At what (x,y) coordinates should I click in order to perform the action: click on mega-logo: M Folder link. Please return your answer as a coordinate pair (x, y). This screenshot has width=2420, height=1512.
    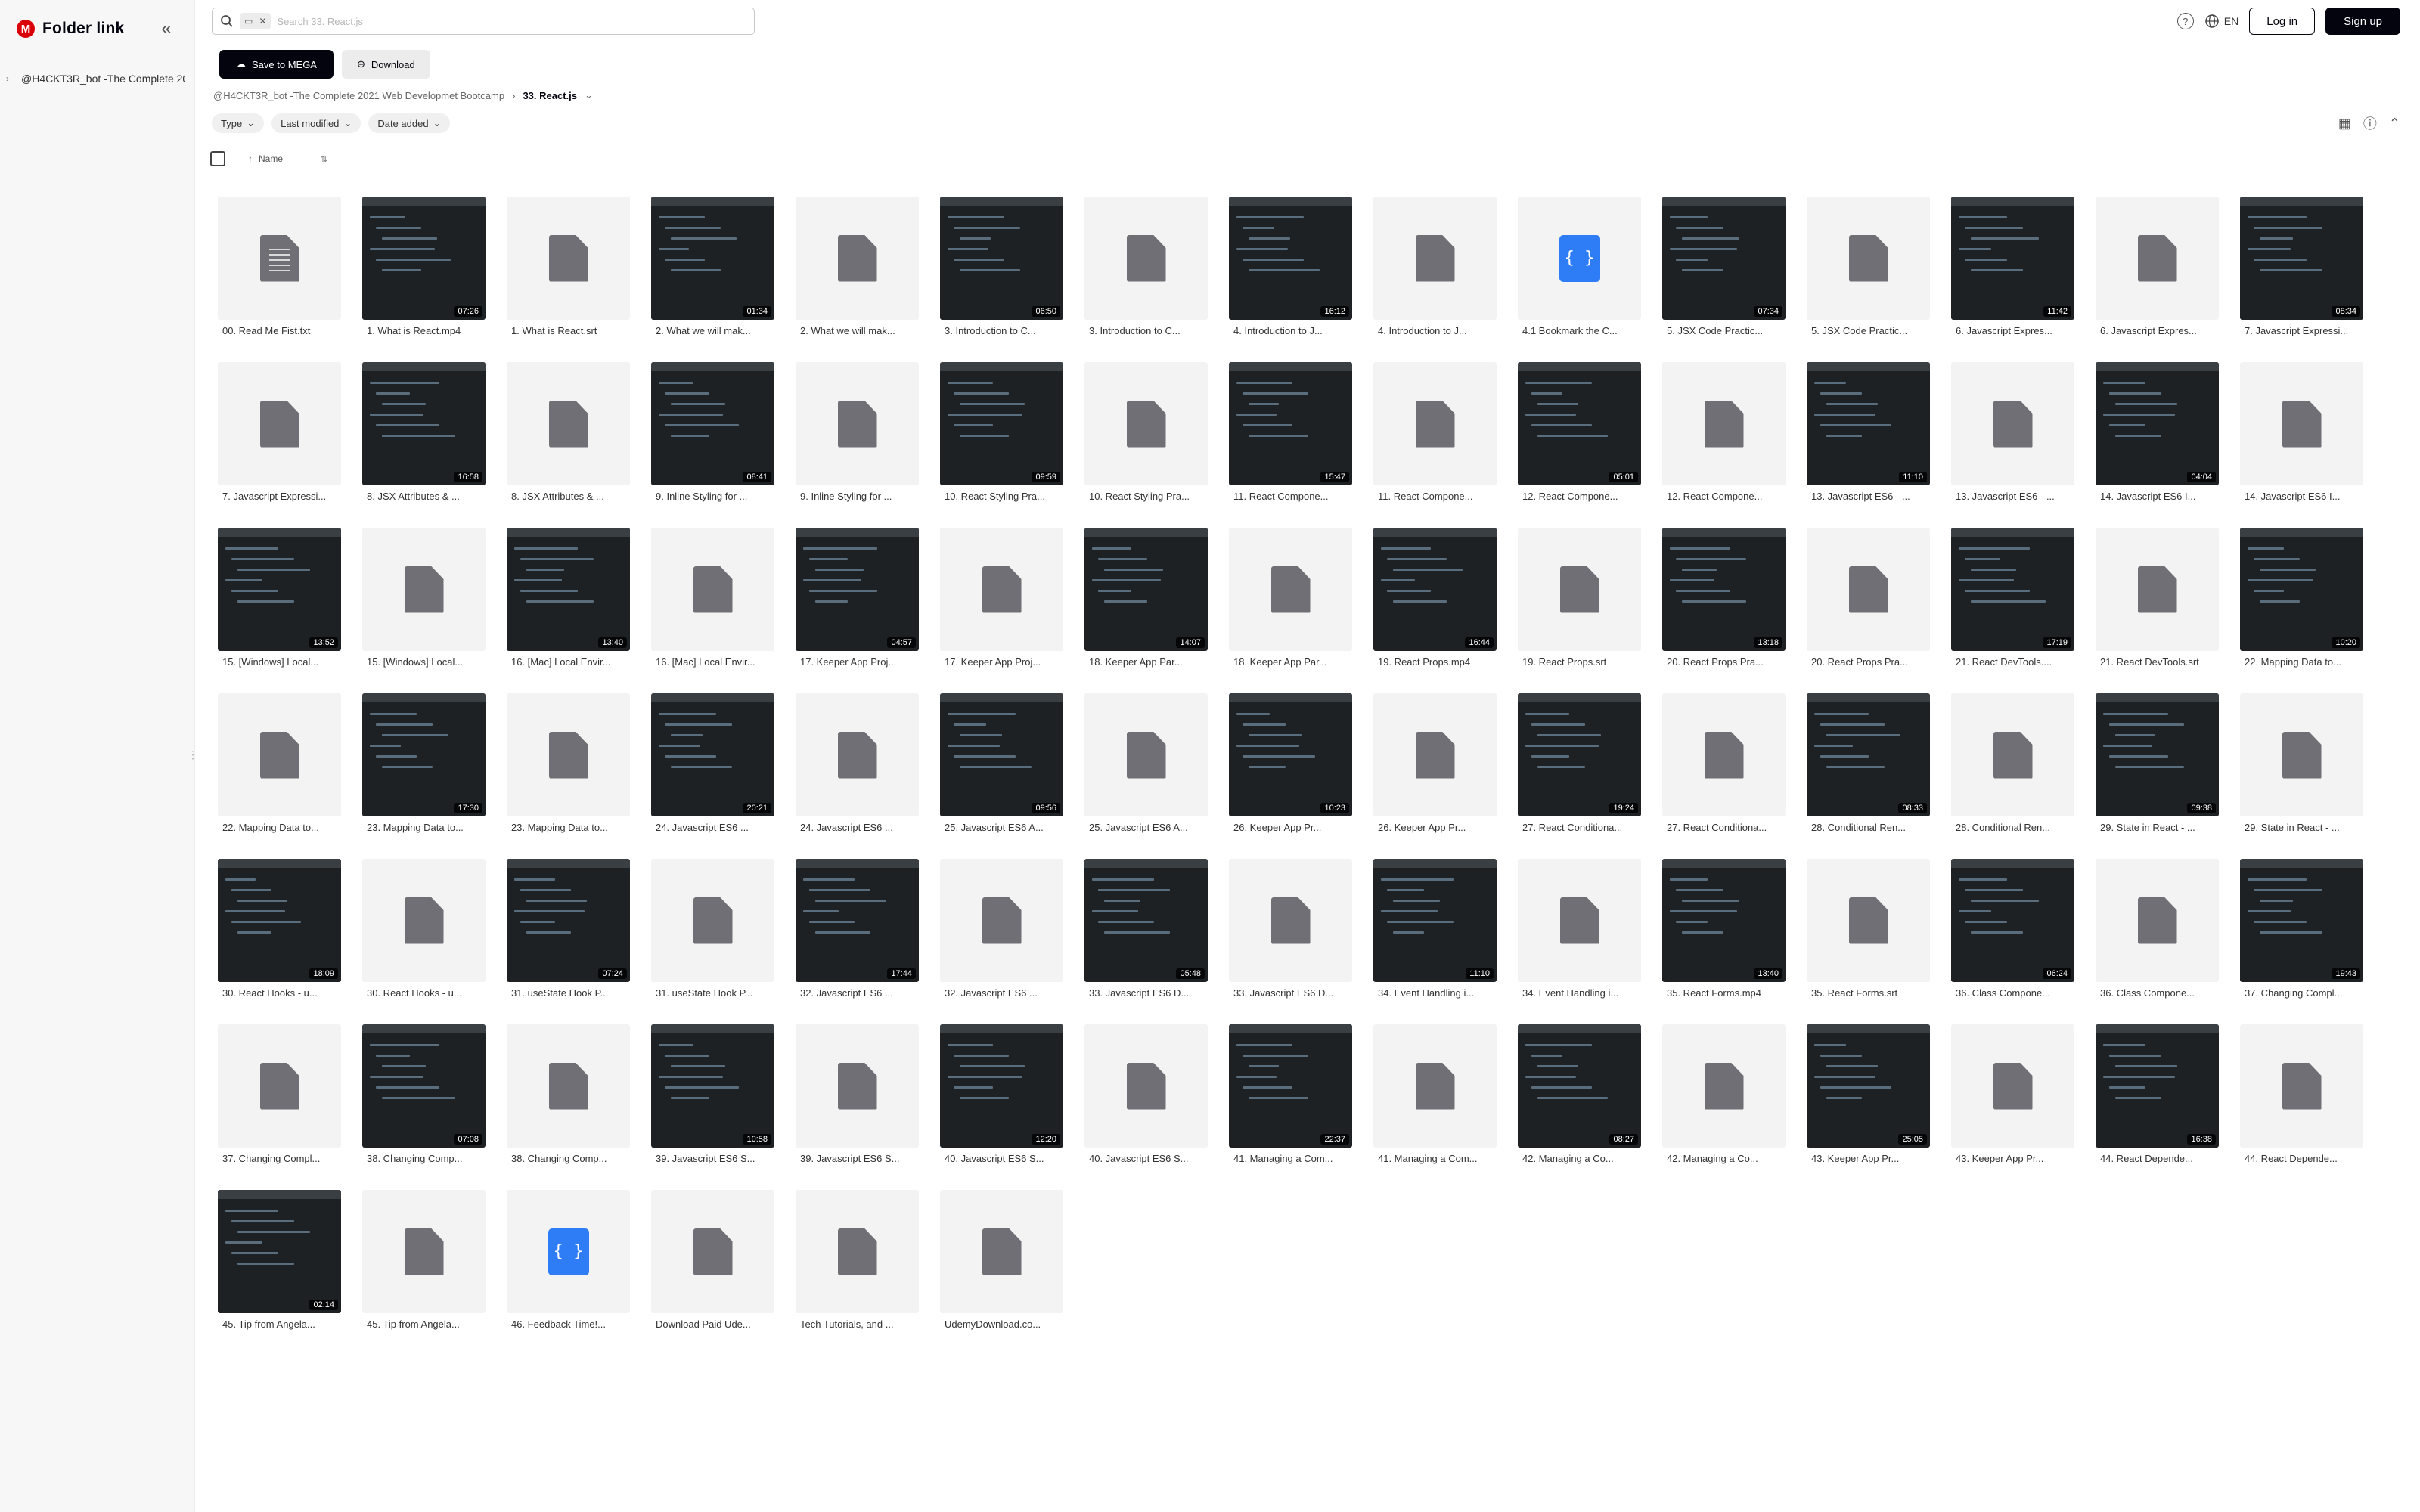
    Looking at the image, I should click on (70, 29).